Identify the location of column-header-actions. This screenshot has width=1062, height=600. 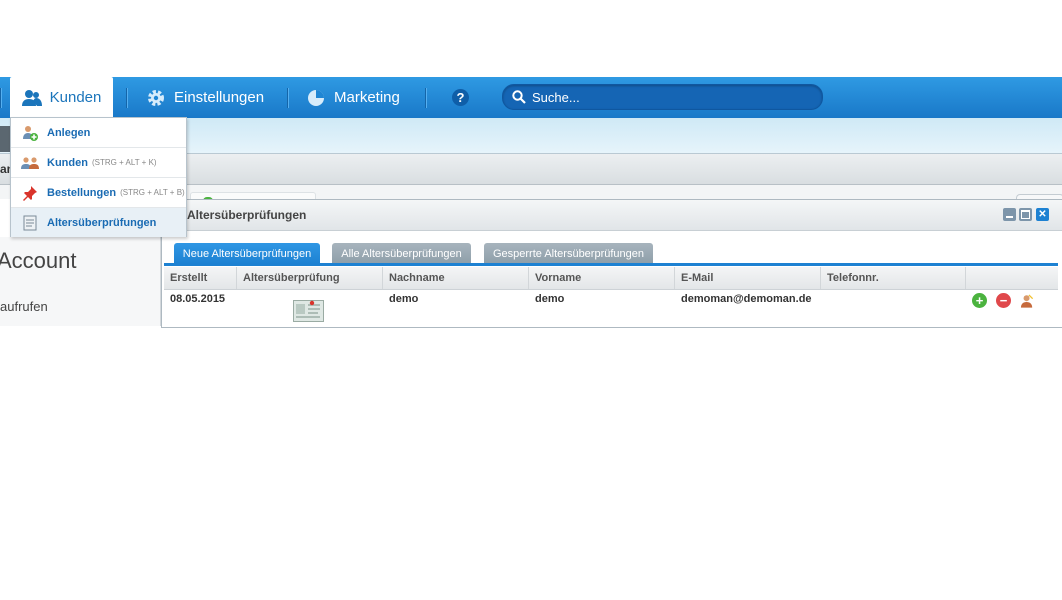
(1012, 278).